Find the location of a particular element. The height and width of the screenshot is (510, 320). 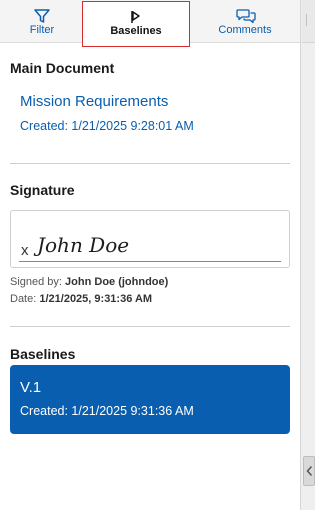

collapse-panel-handle is located at coordinates (309, 471).